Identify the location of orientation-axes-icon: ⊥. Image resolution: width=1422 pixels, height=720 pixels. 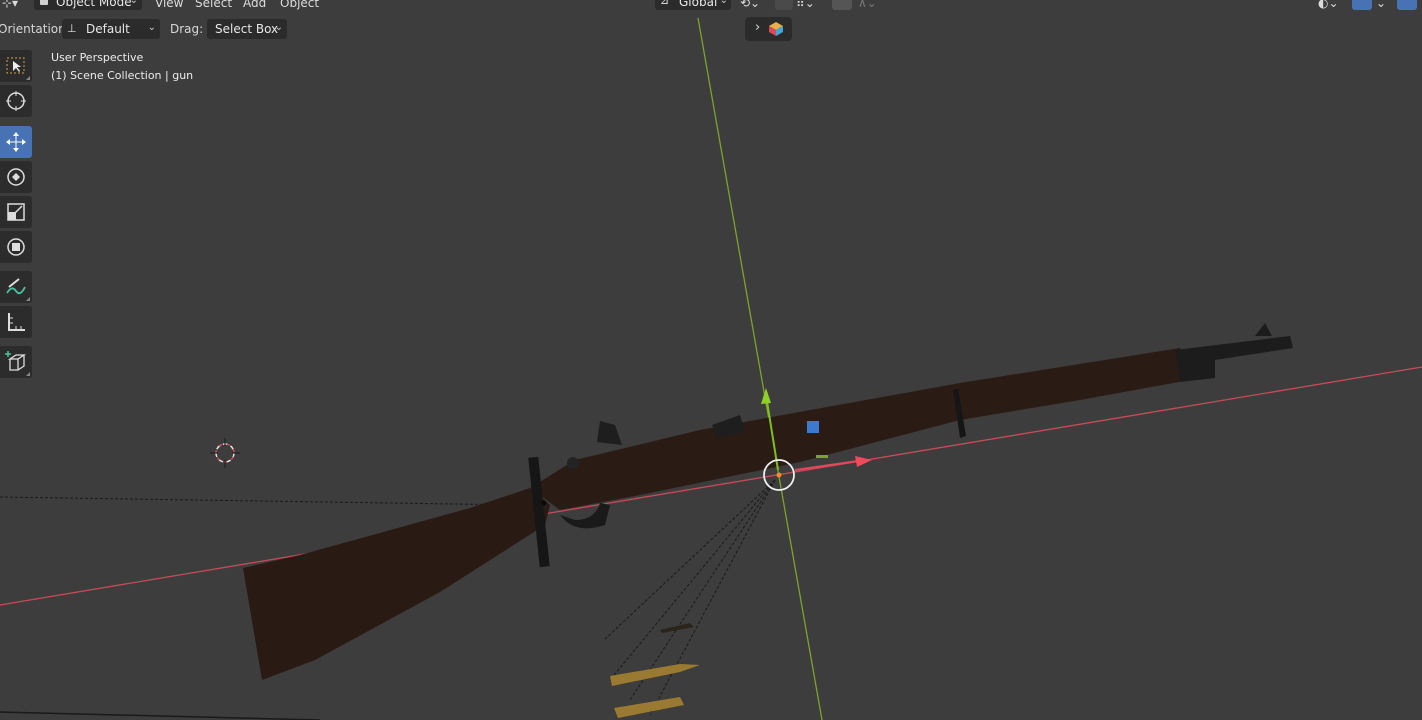
(72, 28).